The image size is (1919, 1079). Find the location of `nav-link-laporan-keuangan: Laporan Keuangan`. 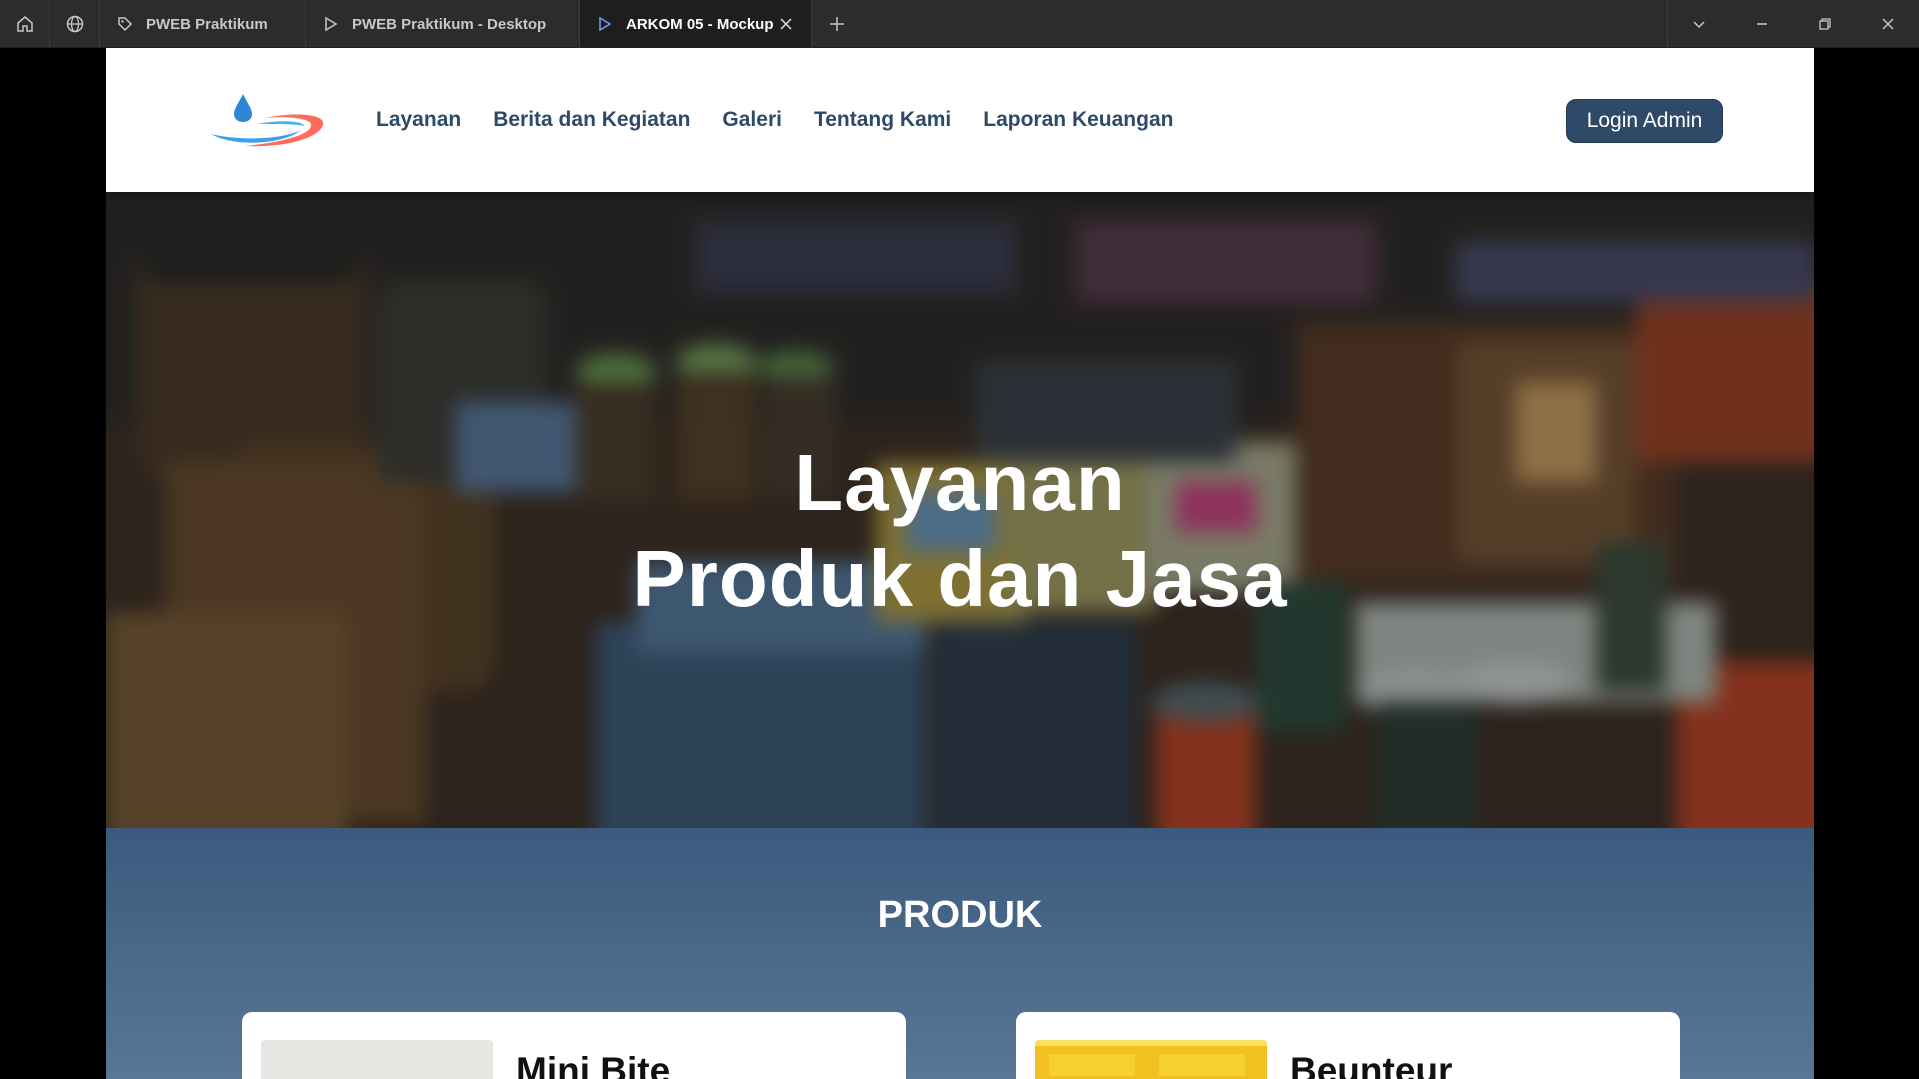

nav-link-laporan-keuangan: Laporan Keuangan is located at coordinates (1078, 120).